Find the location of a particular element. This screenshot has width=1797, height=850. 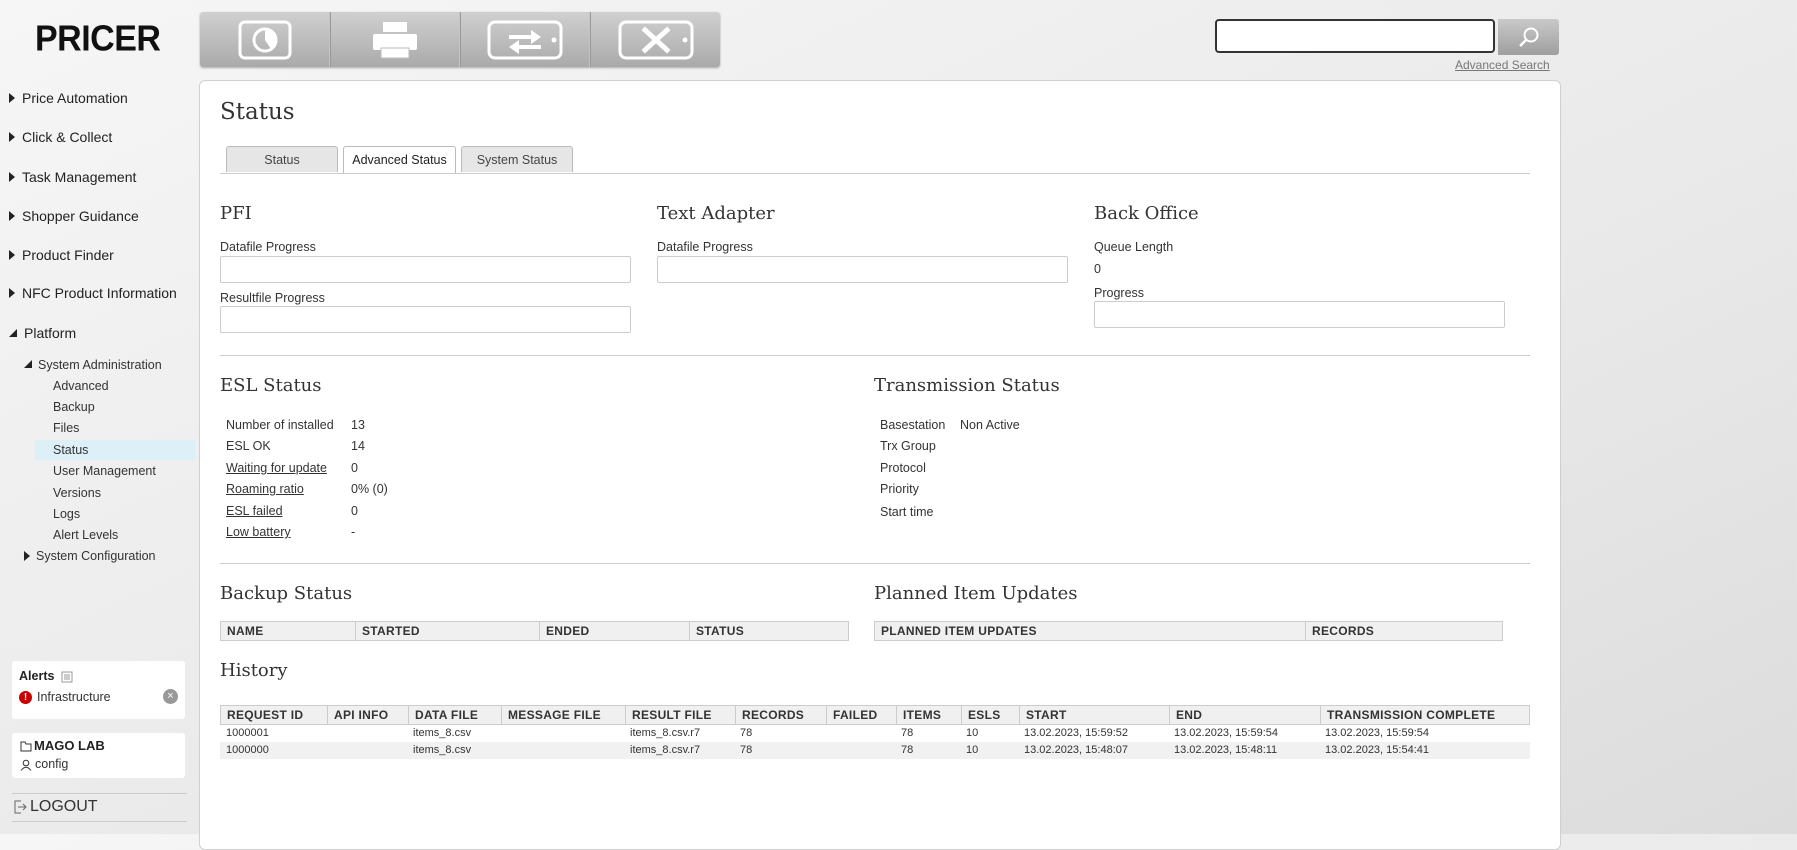

column-header-message-file: MESSAGE FILE is located at coordinates (563, 715).